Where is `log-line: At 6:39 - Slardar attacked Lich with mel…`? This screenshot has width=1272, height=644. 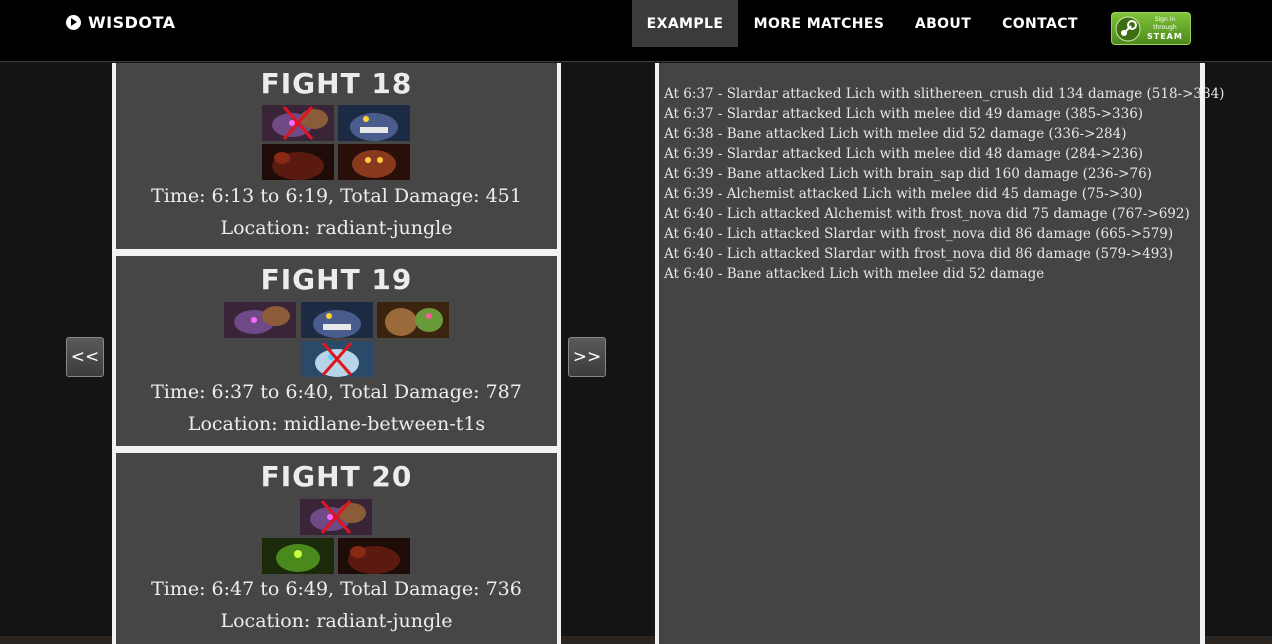
log-line: At 6:39 - Slardar attacked Lich with mel… is located at coordinates (904, 154).